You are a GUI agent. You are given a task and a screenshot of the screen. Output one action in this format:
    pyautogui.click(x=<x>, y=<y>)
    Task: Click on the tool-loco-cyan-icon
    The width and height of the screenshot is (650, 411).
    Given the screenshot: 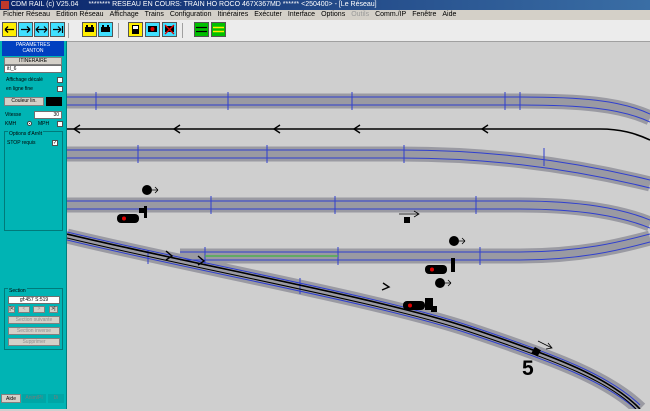 What is the action you would take?
    pyautogui.click(x=105, y=29)
    